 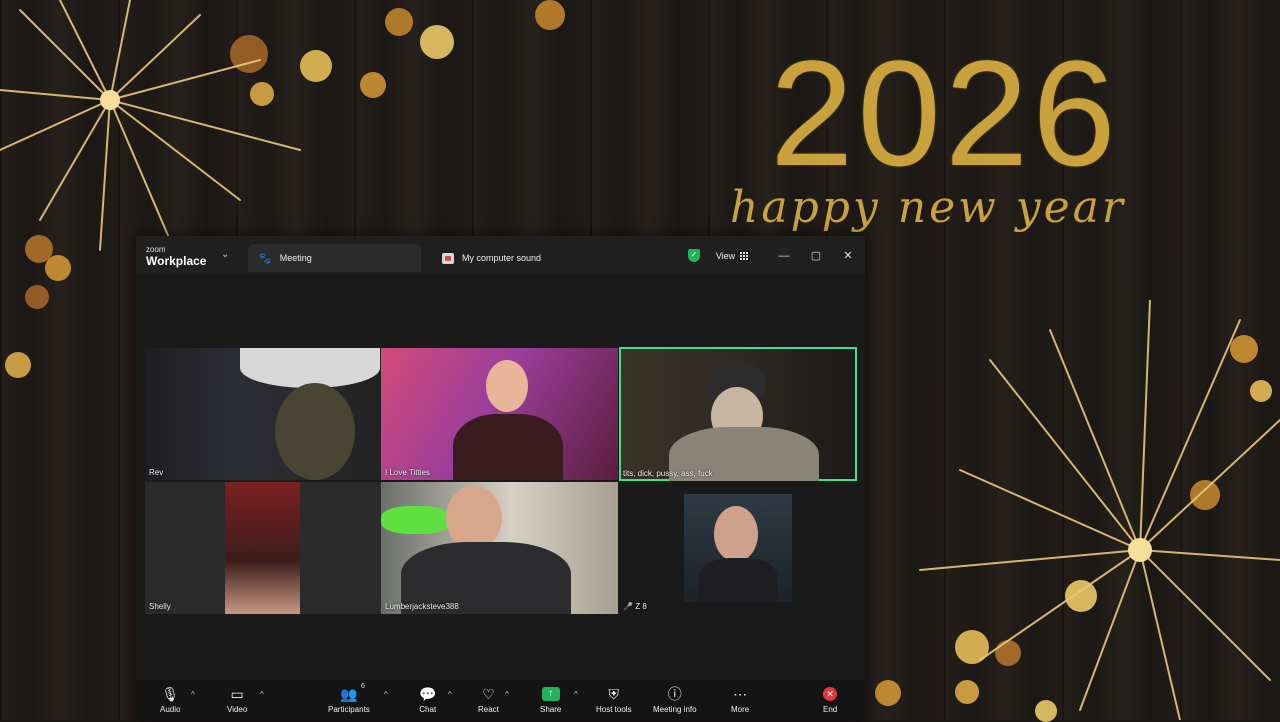 I want to click on tab-computer-sound: My computer sound, so click(x=522, y=258).